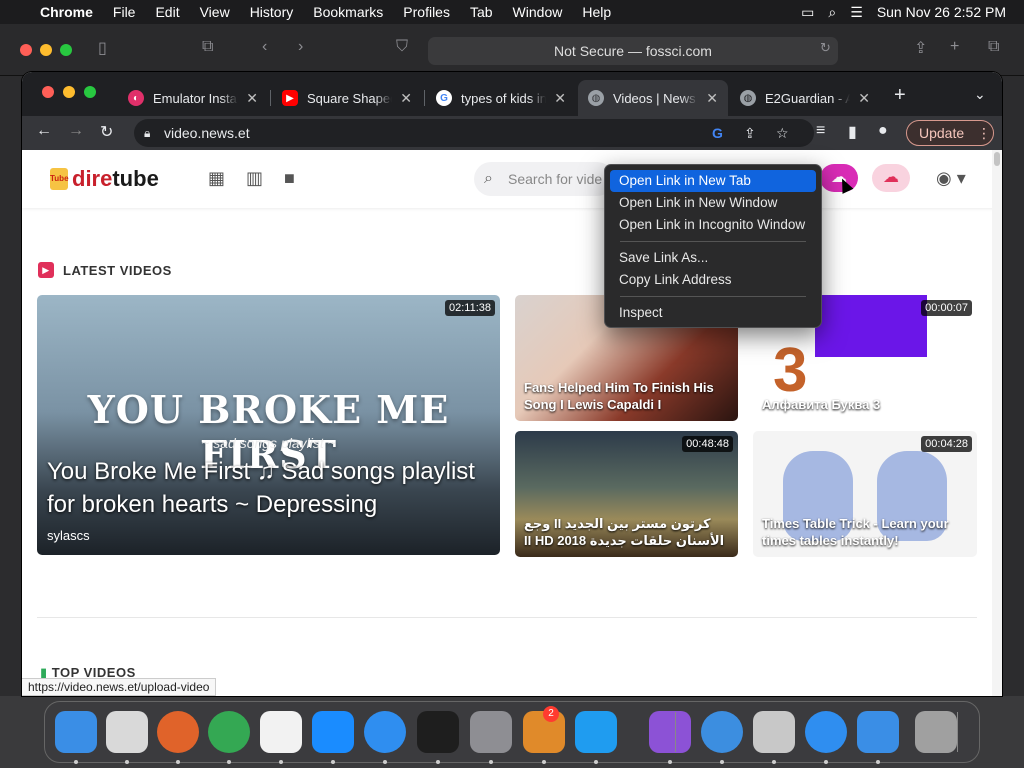  What do you see at coordinates (207, 47) in the screenshot?
I see `tab-group-icon: ⧉` at bounding box center [207, 47].